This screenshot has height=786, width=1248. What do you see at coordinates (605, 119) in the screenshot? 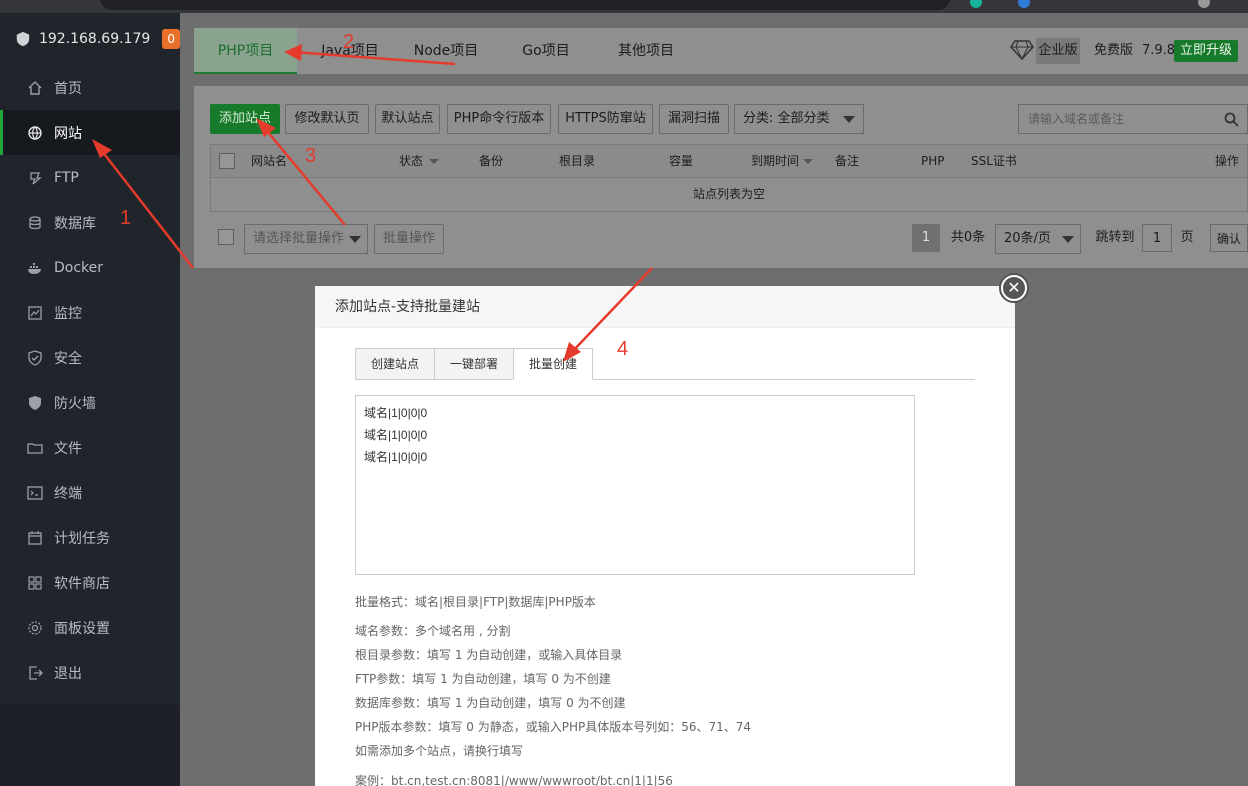
I see `https-guard-button: HTTPS防窜站` at bounding box center [605, 119].